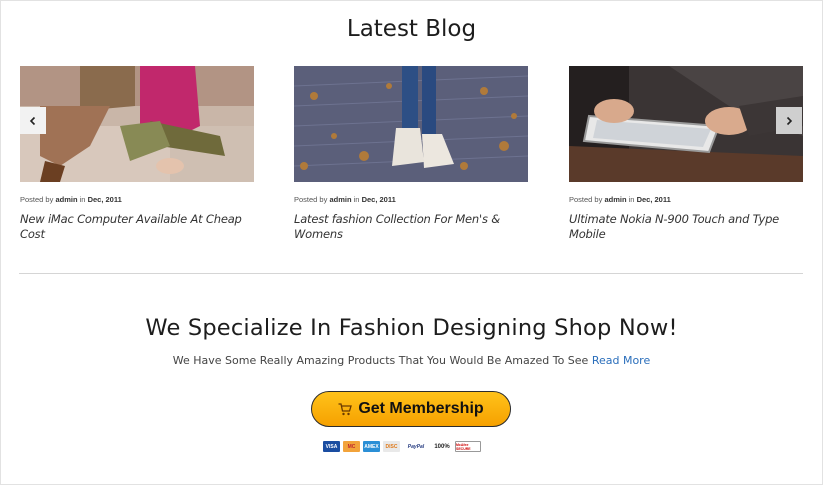  What do you see at coordinates (411, 273) in the screenshot?
I see `section-divider` at bounding box center [411, 273].